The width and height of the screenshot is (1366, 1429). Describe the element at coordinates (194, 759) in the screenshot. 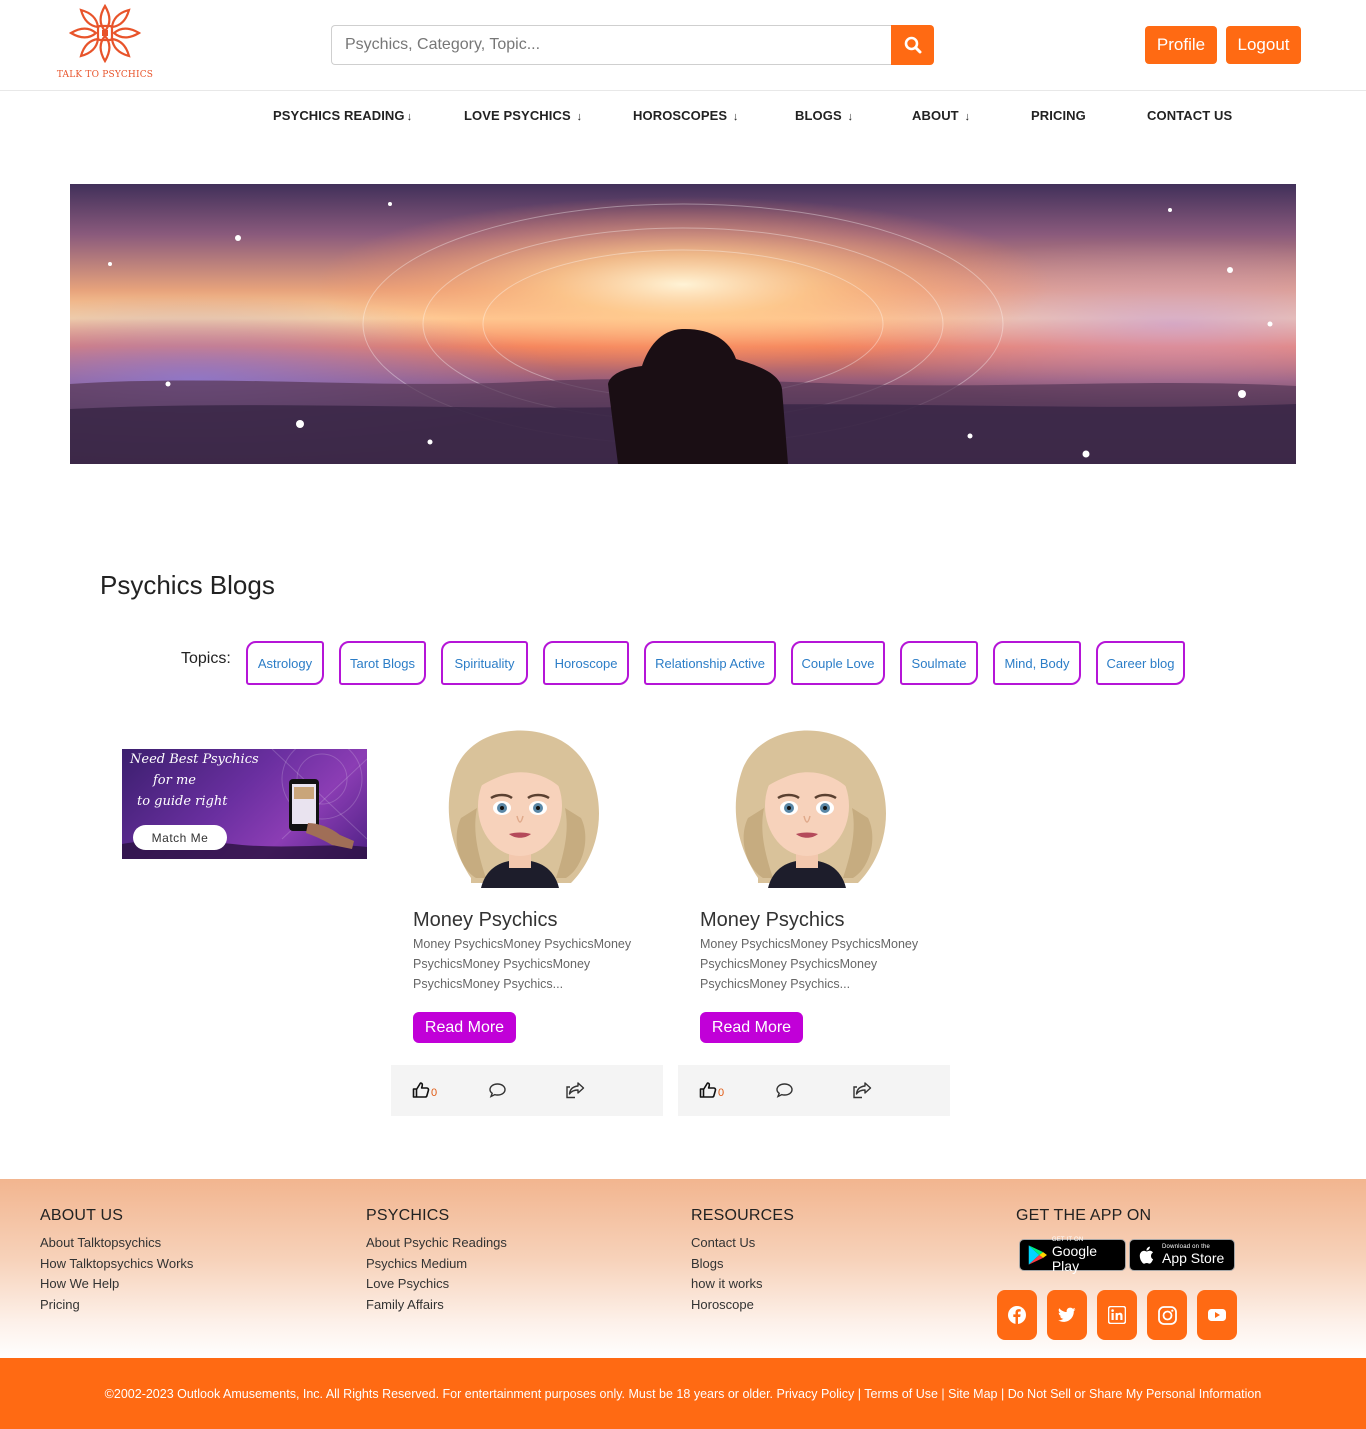

I see `ad-line-1: Need Best Psychics` at that location.